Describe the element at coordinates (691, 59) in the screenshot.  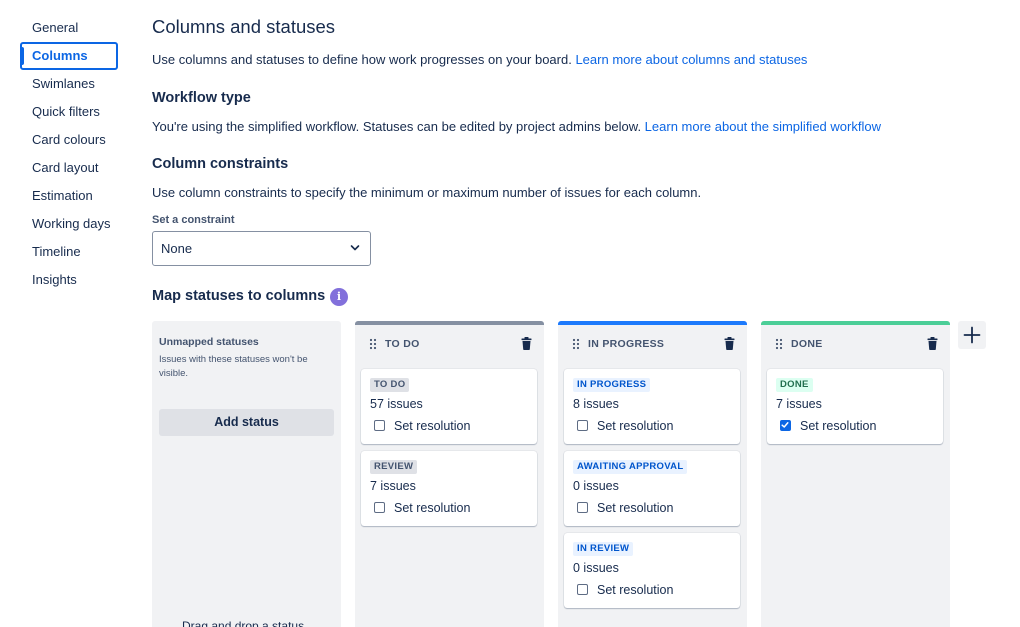
I see `learn-more-columns-link: Learn more about columns and statuses` at that location.